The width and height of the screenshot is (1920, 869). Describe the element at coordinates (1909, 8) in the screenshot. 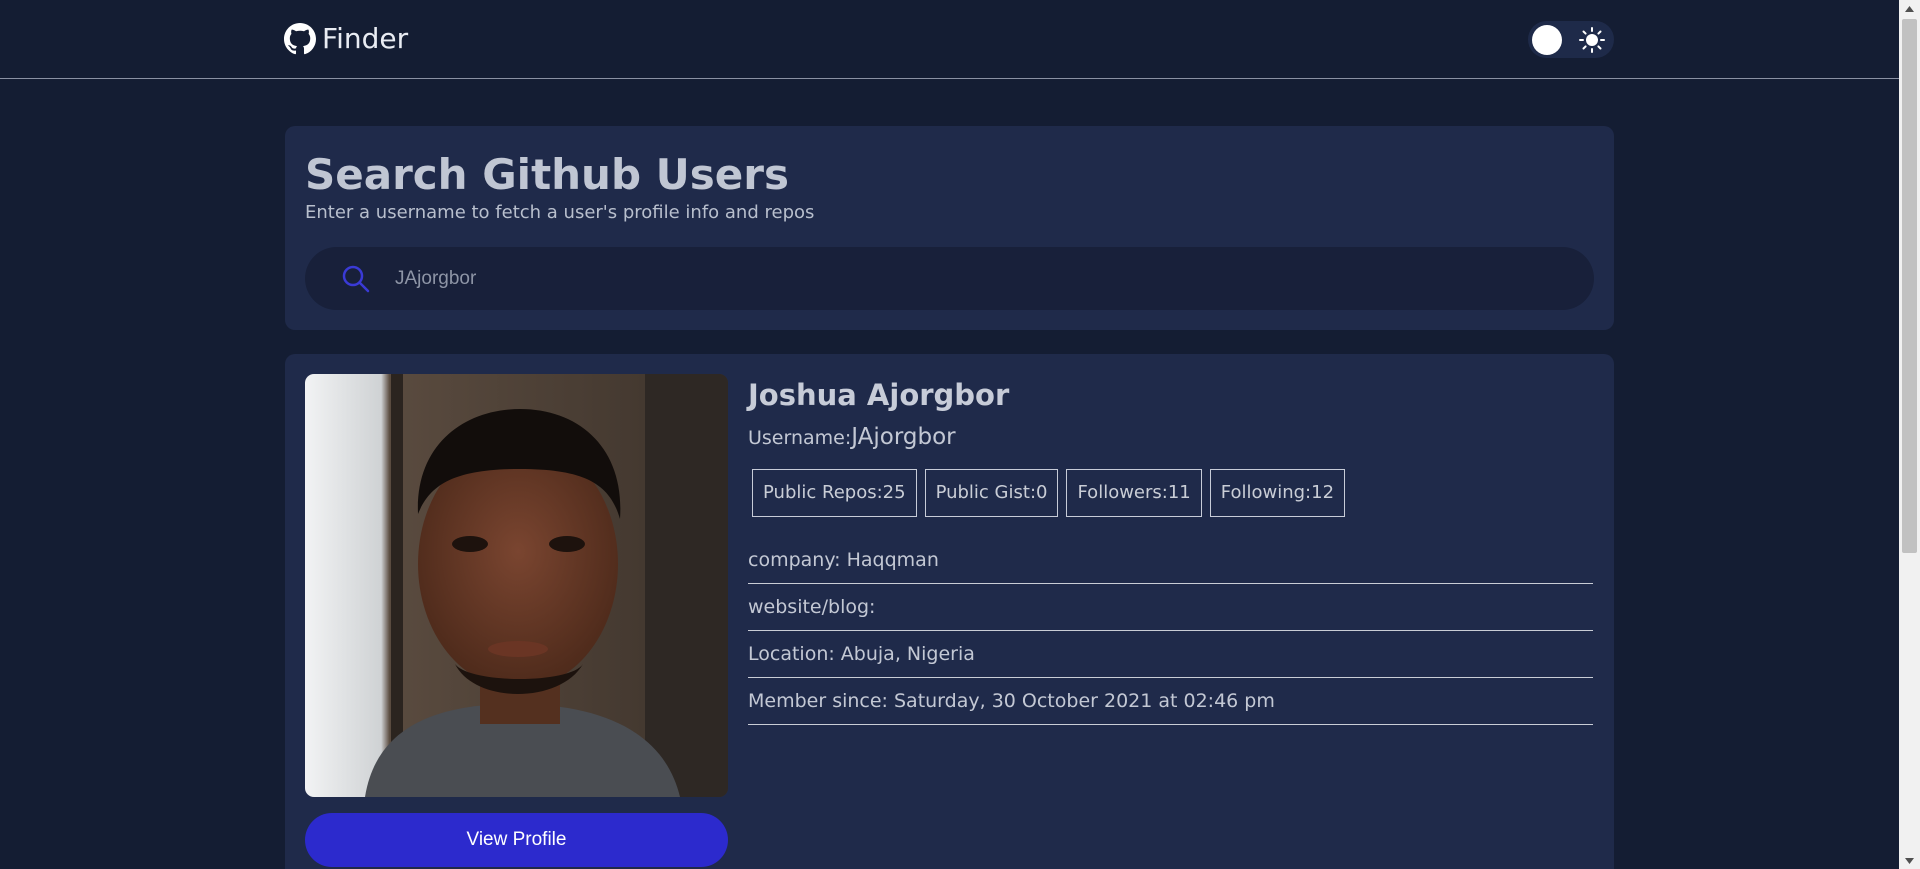

I see `scroll-up-arrow-icon` at that location.